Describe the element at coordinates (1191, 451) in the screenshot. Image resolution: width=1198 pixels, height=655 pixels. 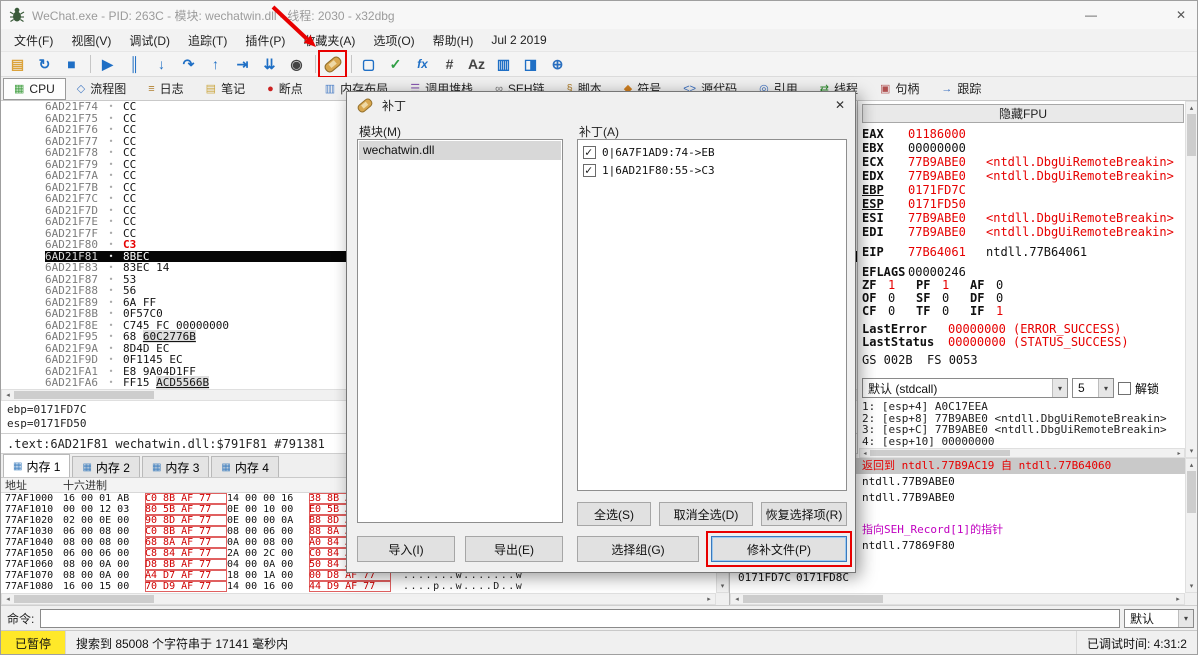
I see `scroll-down-icon` at that location.